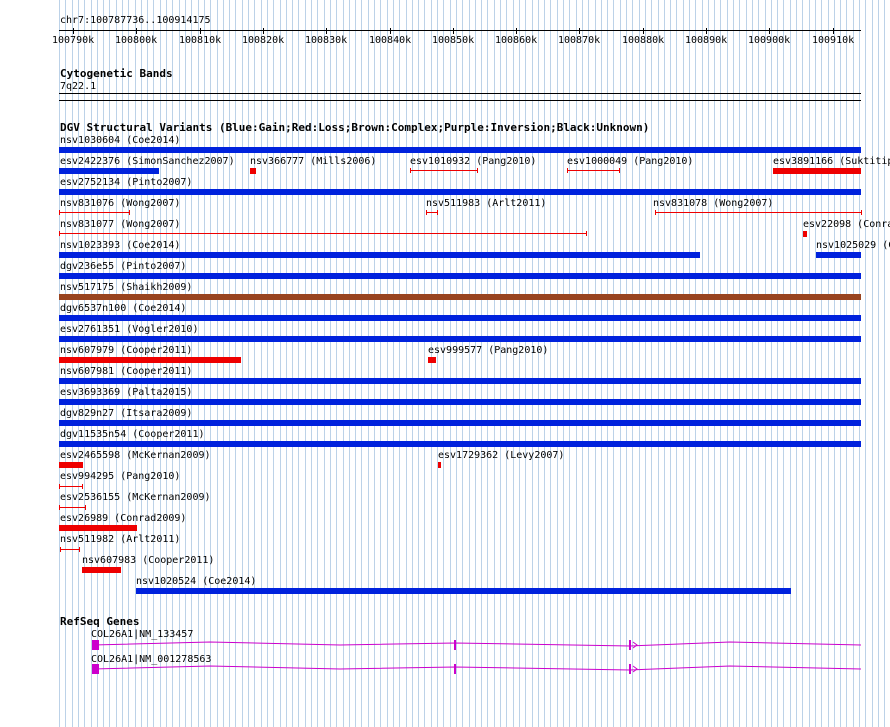 This screenshot has width=890, height=727. What do you see at coordinates (846, 224) in the screenshot?
I see `variant-label: esv22098 (Conra` at bounding box center [846, 224].